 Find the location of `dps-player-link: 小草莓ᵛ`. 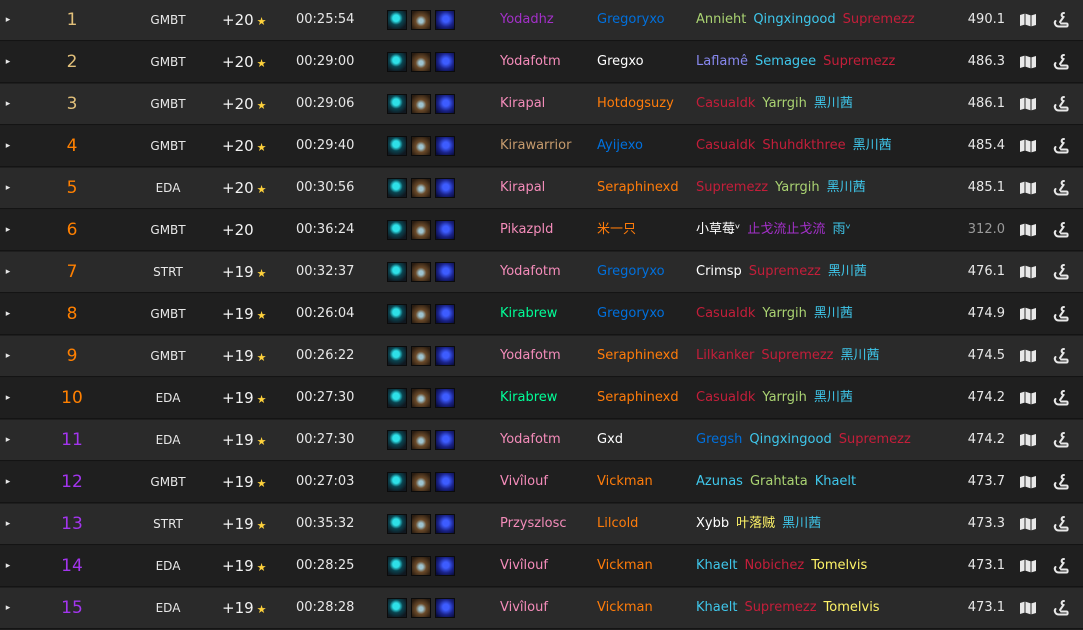

dps-player-link: 小草莓ᵛ is located at coordinates (718, 229).